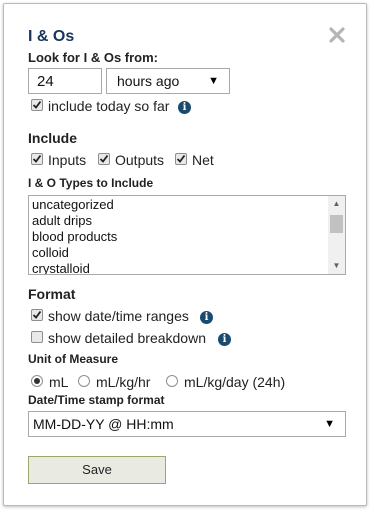  What do you see at coordinates (336, 266) in the screenshot?
I see `scroll-down-icon: ▼` at bounding box center [336, 266].